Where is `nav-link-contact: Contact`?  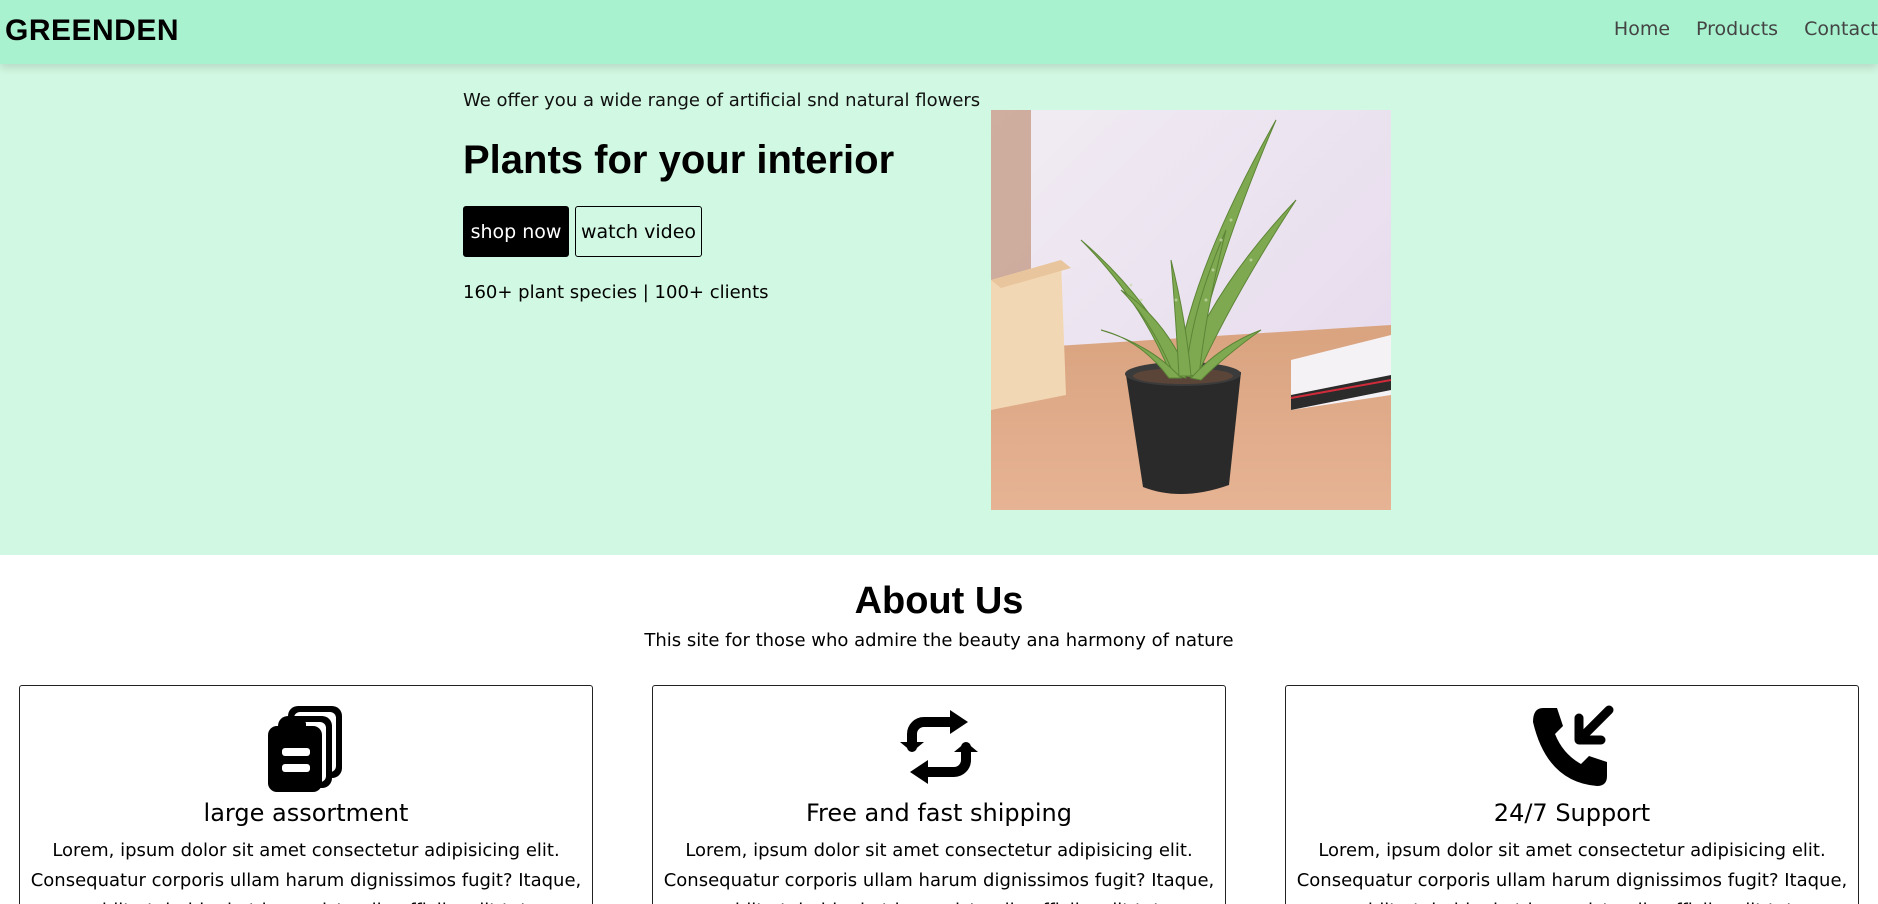
nav-link-contact: Contact is located at coordinates (1841, 29).